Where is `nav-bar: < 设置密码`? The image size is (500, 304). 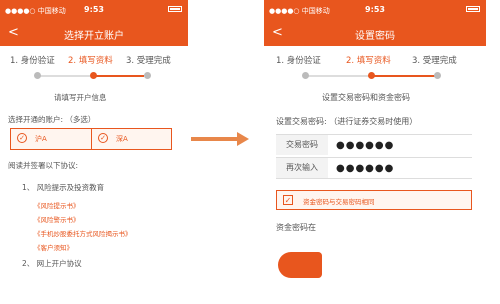
nav-bar: < 设置密码 is located at coordinates (375, 33).